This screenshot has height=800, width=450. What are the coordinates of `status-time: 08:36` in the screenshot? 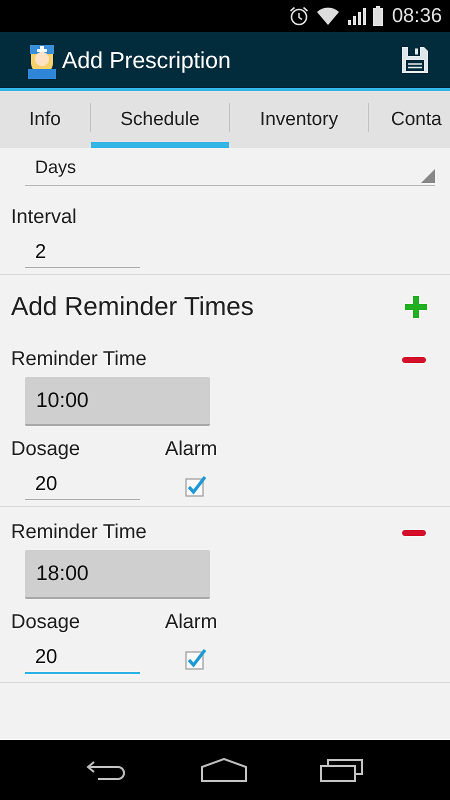 It's located at (417, 16).